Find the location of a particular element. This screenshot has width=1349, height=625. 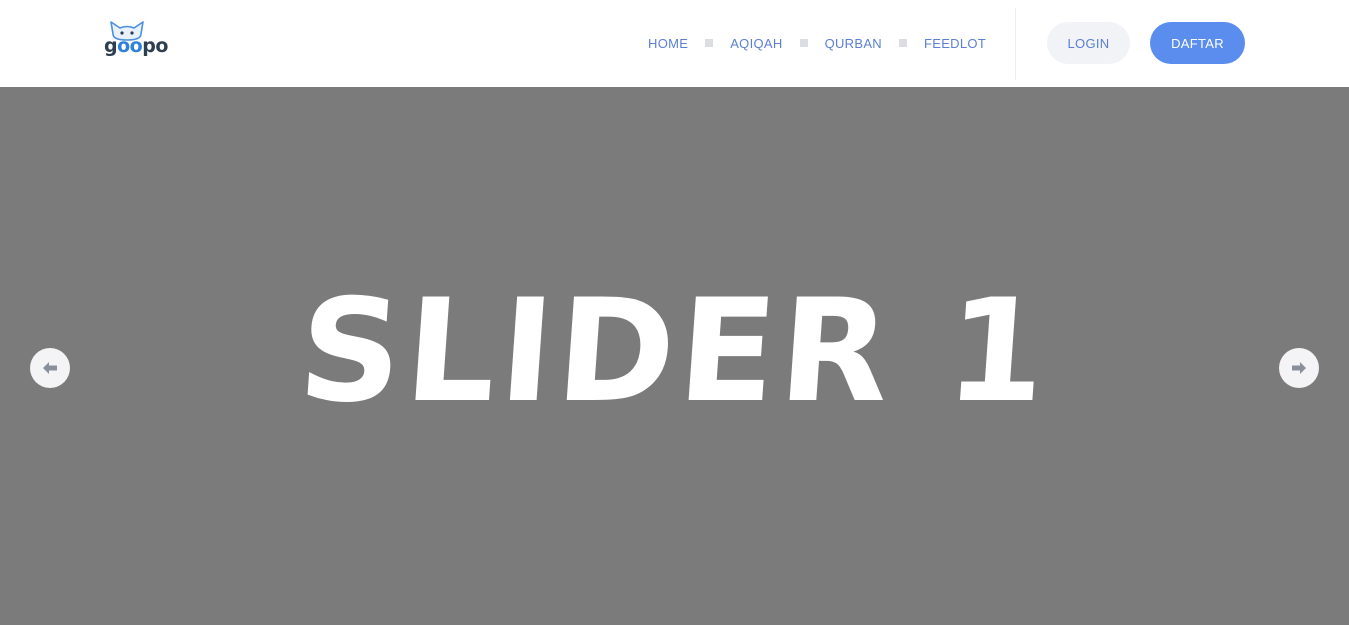

slider-next-button is located at coordinates (1299, 368).